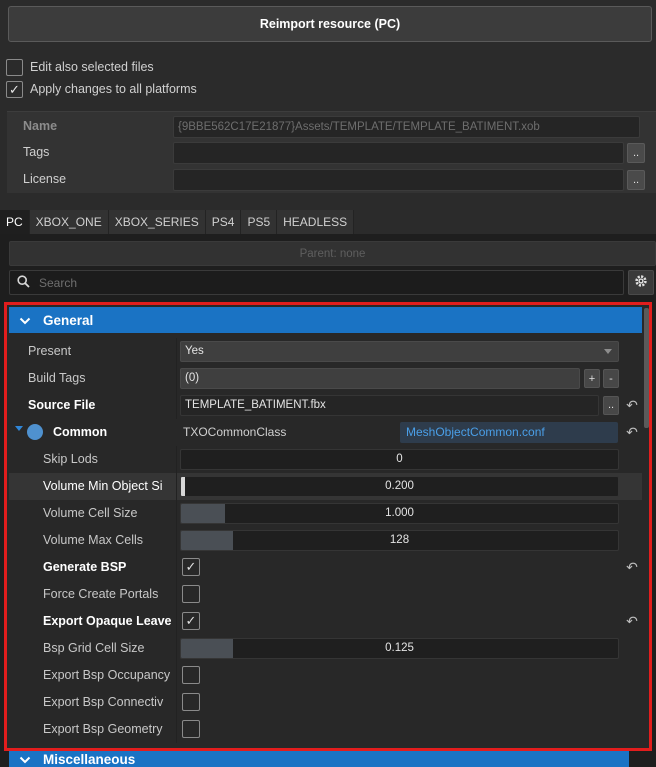  I want to click on tab-headless: HEADLESS, so click(316, 222).